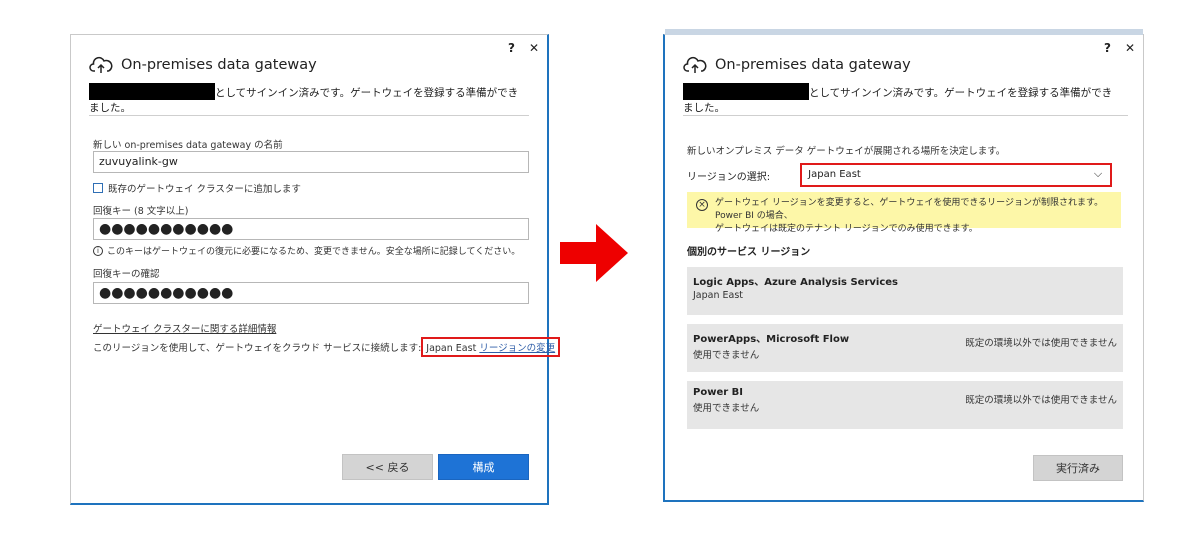 This screenshot has width=1200, height=536. What do you see at coordinates (126, 274) in the screenshot?
I see `confirm-key-label: 回復キーの確認` at bounding box center [126, 274].